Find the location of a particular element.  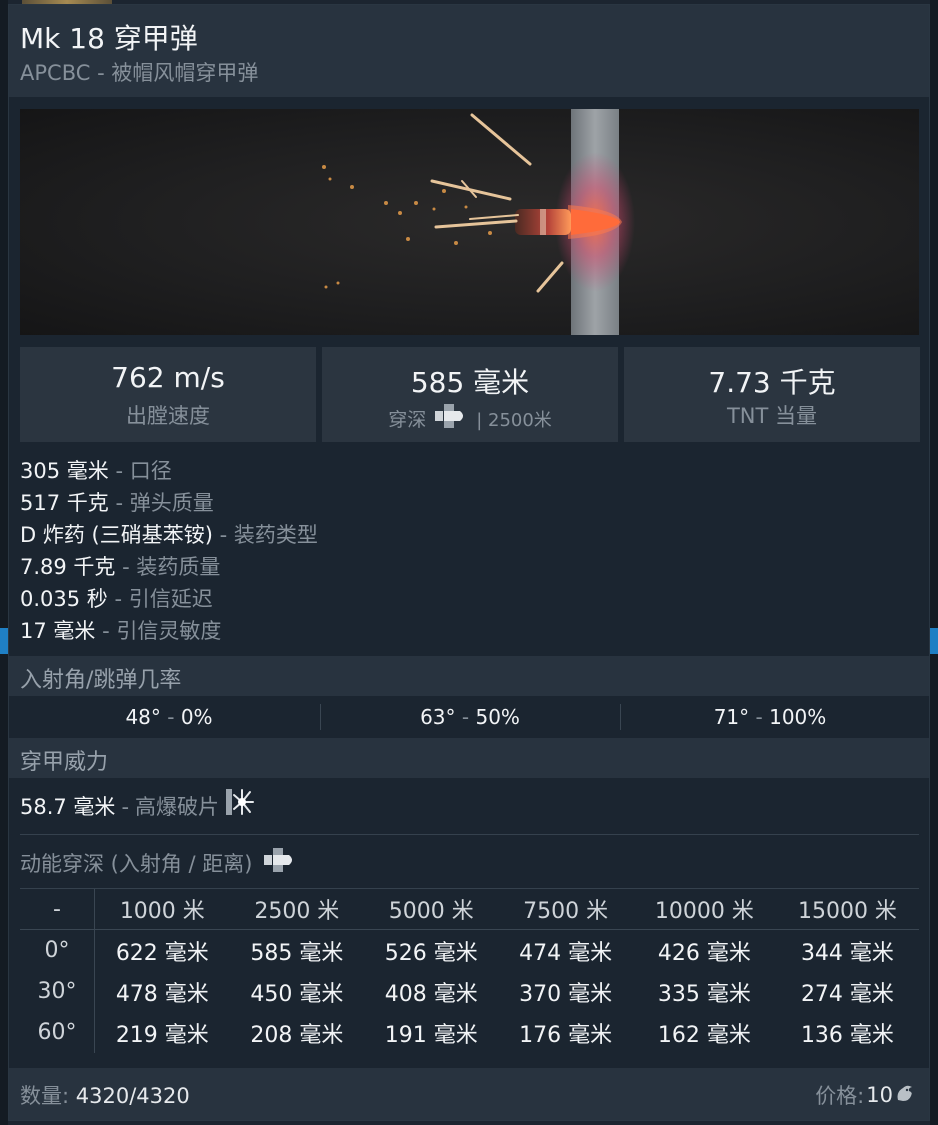

penetration-cell: 622 毫米 is located at coordinates (162, 953).